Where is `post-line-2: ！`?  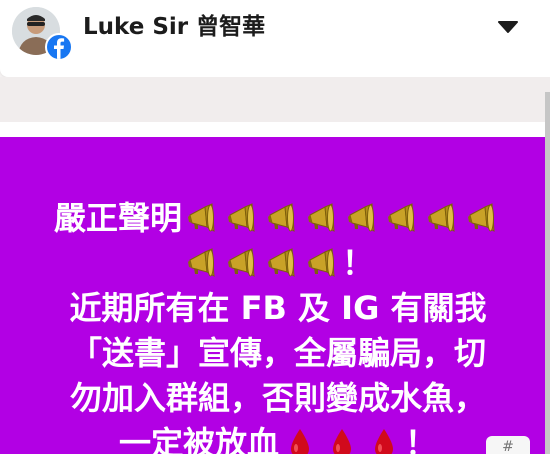
post-line-2: ！ is located at coordinates (278, 263).